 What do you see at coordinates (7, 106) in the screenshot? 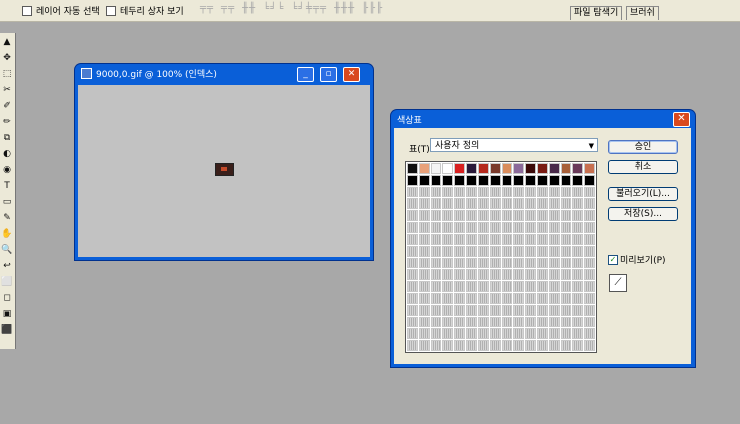
I see `tool-icon: ✐` at bounding box center [7, 106].